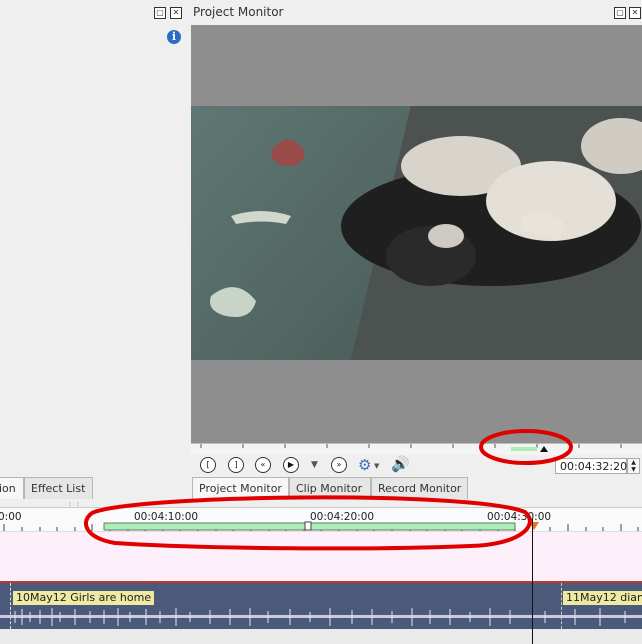  Describe the element at coordinates (240, 488) in the screenshot. I see `tab-project-monitor: Project Monitor` at that location.